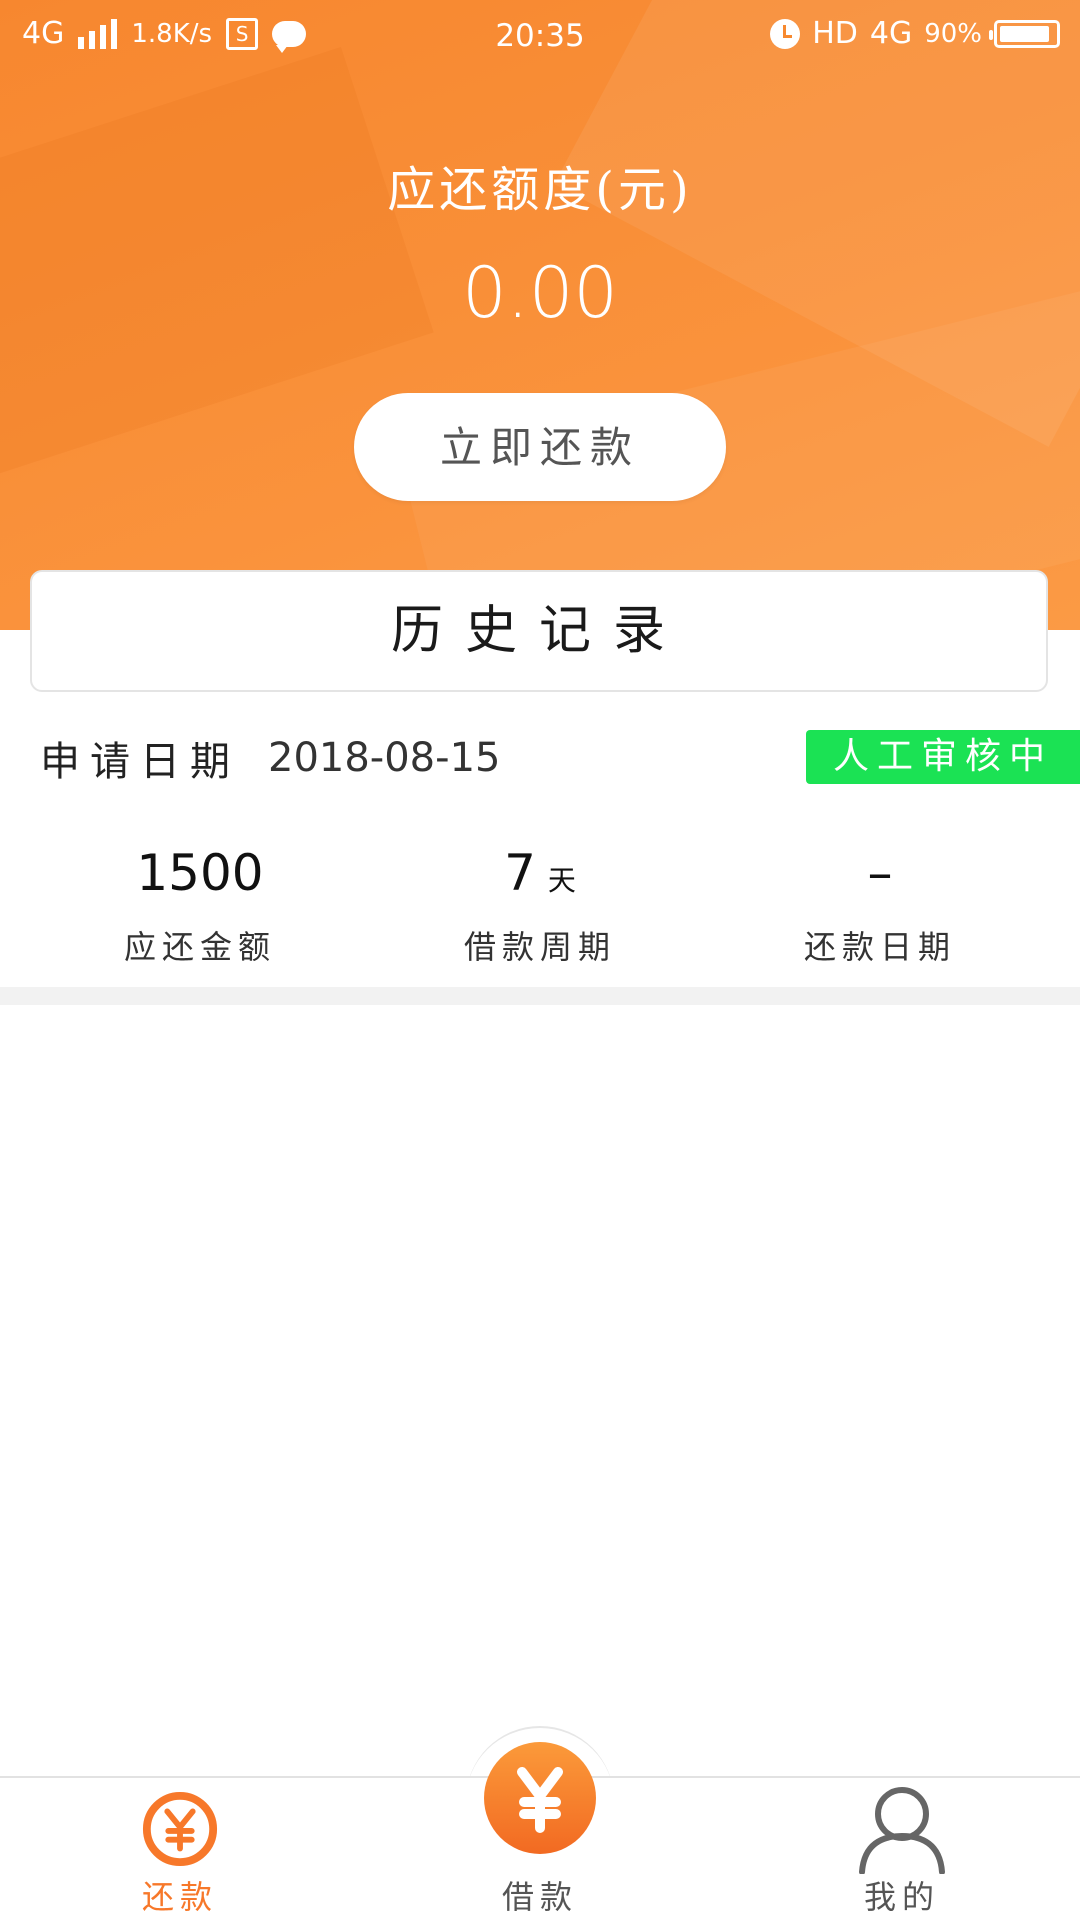 The width and height of the screenshot is (1080, 1922). I want to click on stat-date-value: –, so click(880, 873).